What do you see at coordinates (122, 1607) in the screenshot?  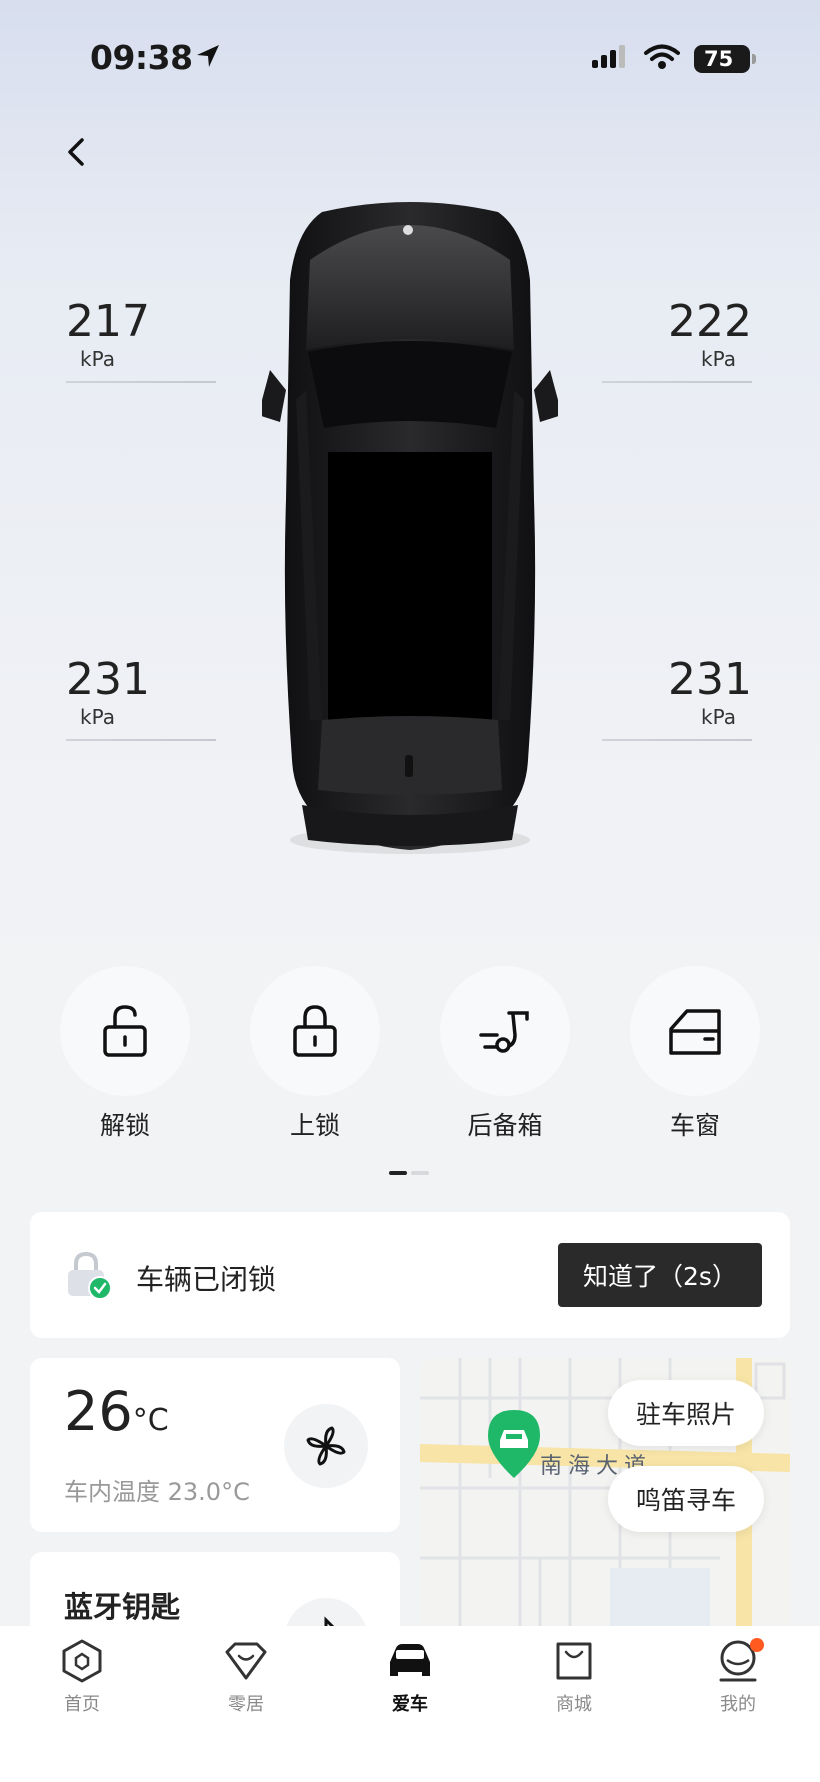 I see `bluetooth-key-title: 蓝牙钥匙` at bounding box center [122, 1607].